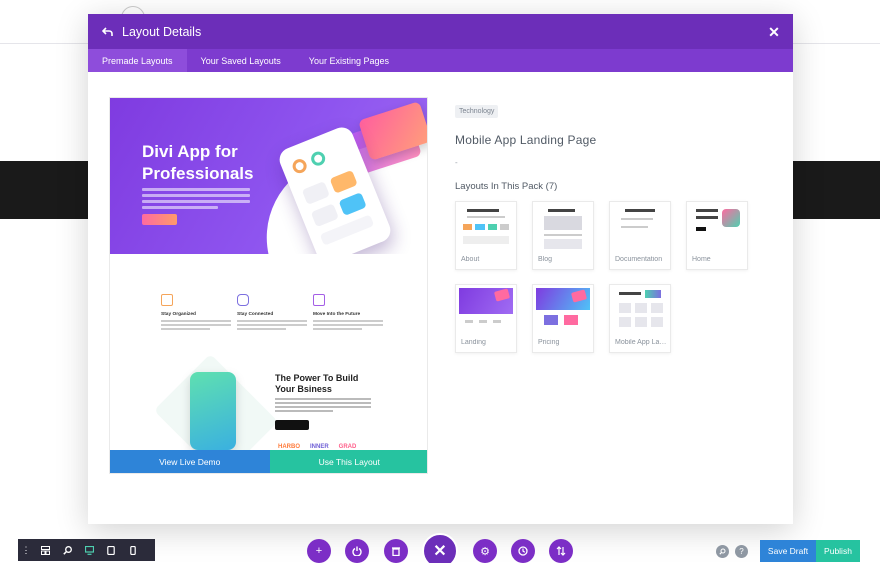  Describe the element at coordinates (190, 461) in the screenshot. I see `view-live-demo-button: View Live Demo` at that location.